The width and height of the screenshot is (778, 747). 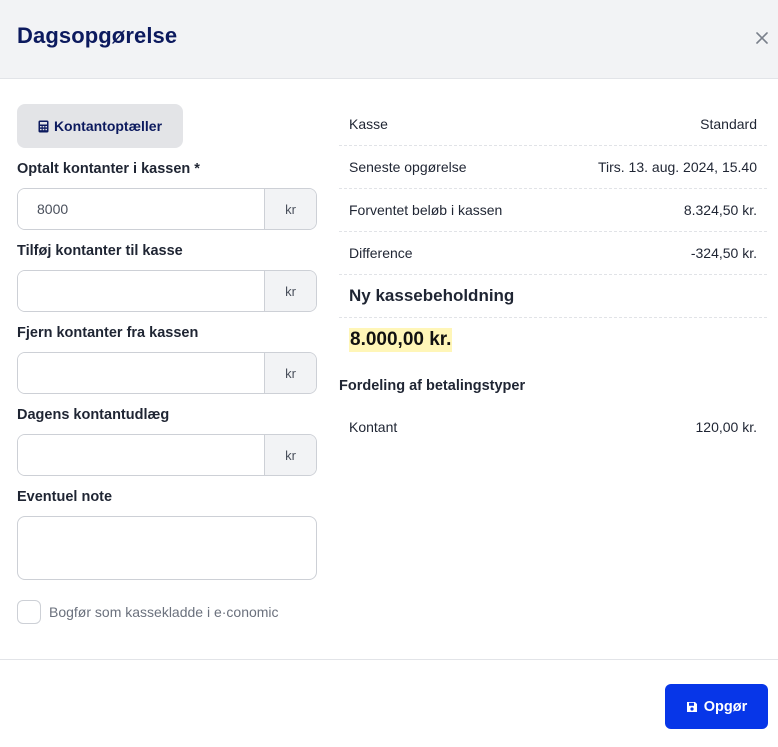 What do you see at coordinates (93, 415) in the screenshot?
I see `cash-expense-label: Dagens kontantudlæg` at bounding box center [93, 415].